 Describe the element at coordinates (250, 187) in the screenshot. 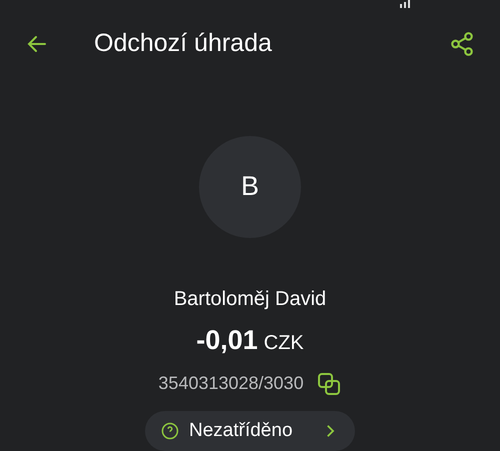

I see `avatar: B` at that location.